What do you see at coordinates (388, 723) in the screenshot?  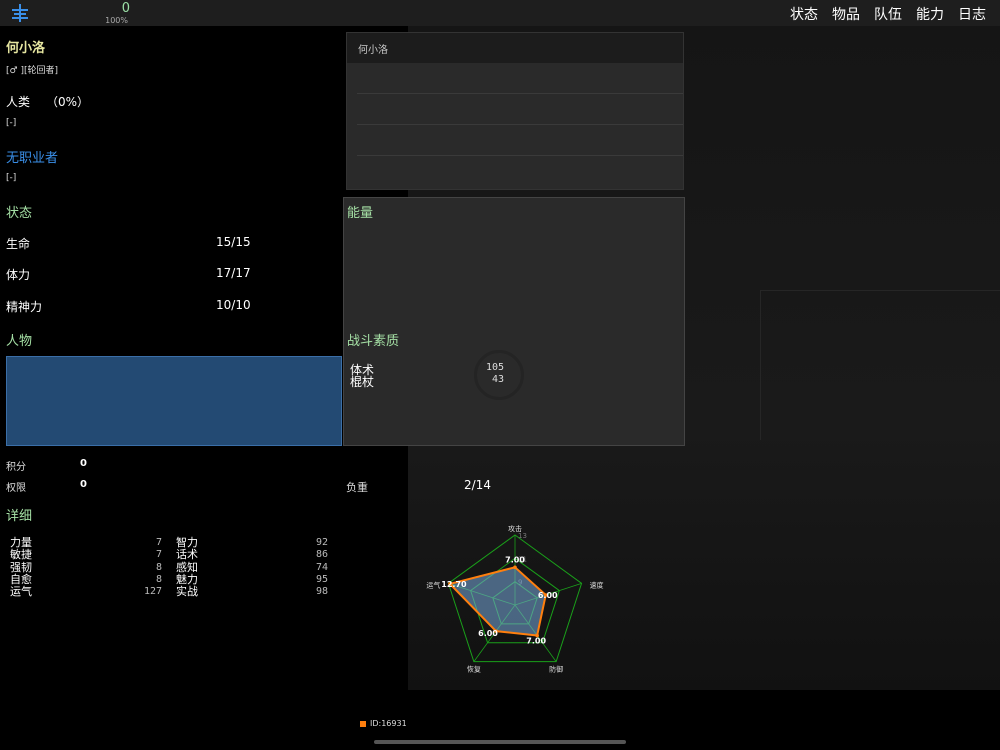 I see `legend-label: ID:16931` at bounding box center [388, 723].